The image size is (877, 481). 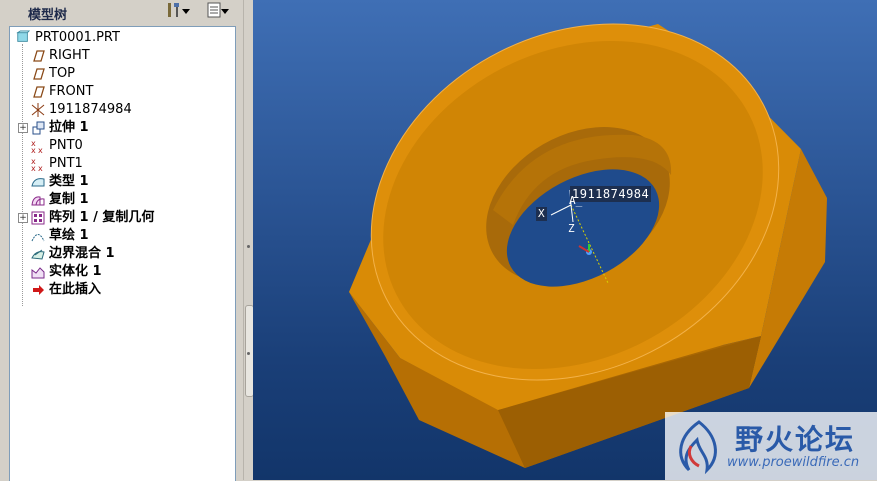 What do you see at coordinates (22, 175) in the screenshot?
I see `tree-guide-line` at bounding box center [22, 175].